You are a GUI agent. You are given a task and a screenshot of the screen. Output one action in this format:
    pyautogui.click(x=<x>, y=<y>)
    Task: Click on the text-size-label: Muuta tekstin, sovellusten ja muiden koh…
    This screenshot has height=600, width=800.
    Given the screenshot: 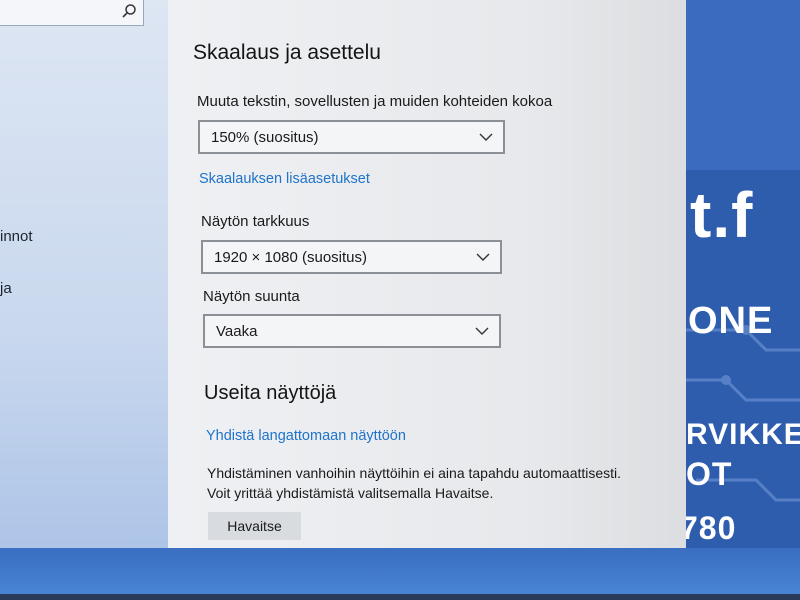 What is the action you would take?
    pyautogui.click(x=375, y=101)
    